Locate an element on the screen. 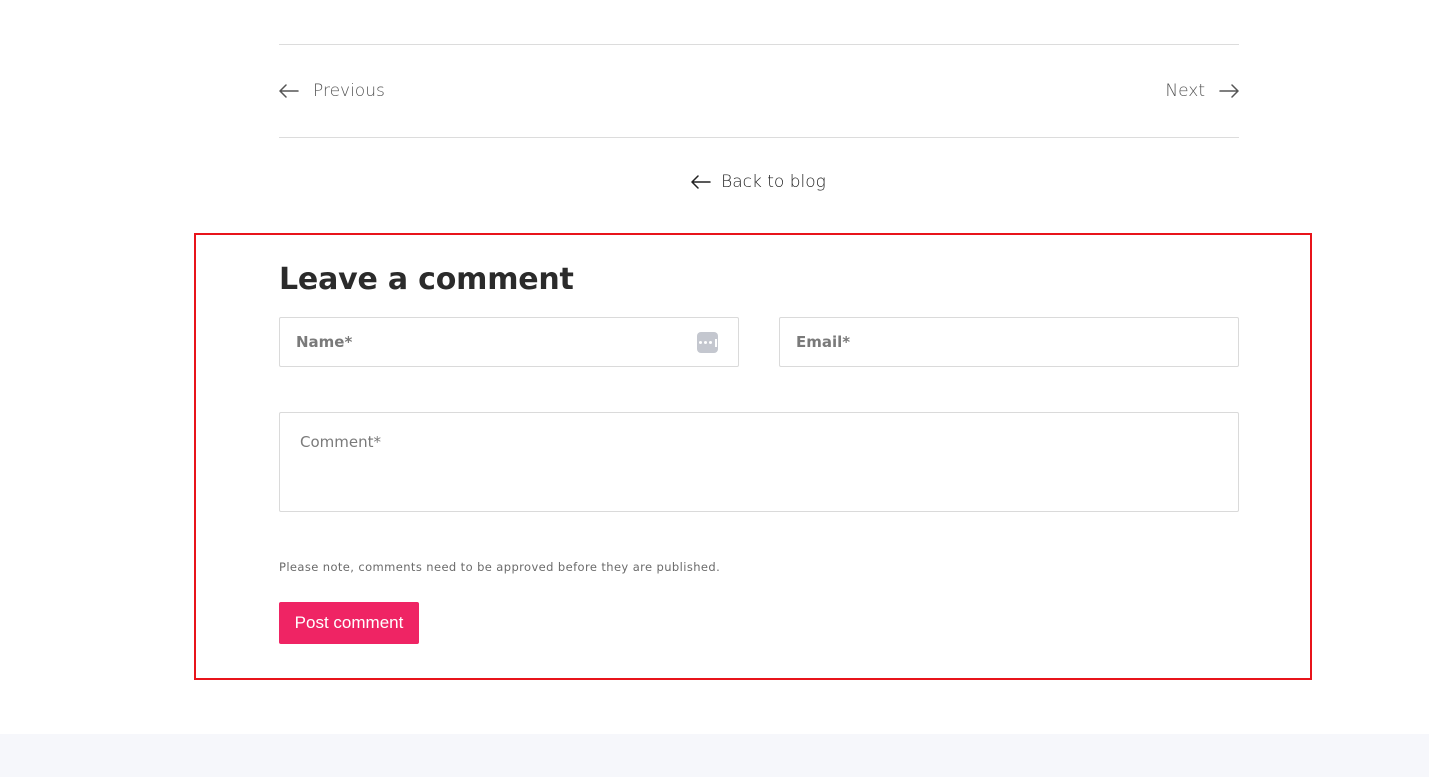  divider-bottom is located at coordinates (759, 137).